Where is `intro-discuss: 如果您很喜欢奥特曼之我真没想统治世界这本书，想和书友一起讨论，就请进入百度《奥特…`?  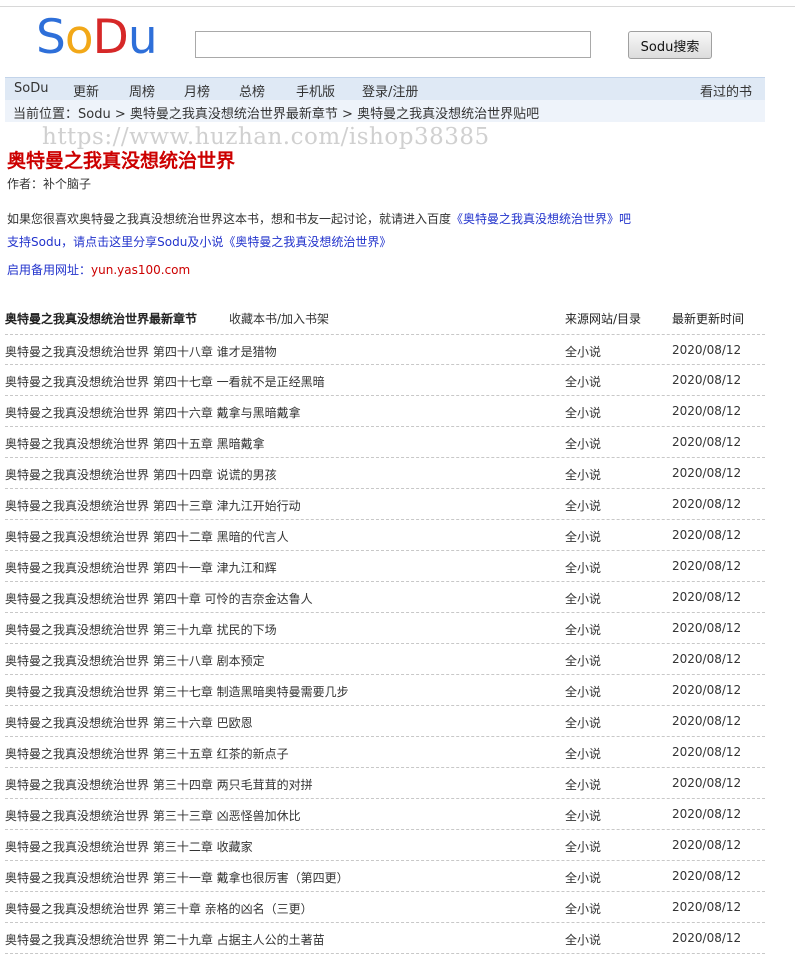 intro-discuss: 如果您很喜欢奥特曼之我真没想统治世界这本书，想和书友一起讨论，就请进入百度《奥特… is located at coordinates (319, 218).